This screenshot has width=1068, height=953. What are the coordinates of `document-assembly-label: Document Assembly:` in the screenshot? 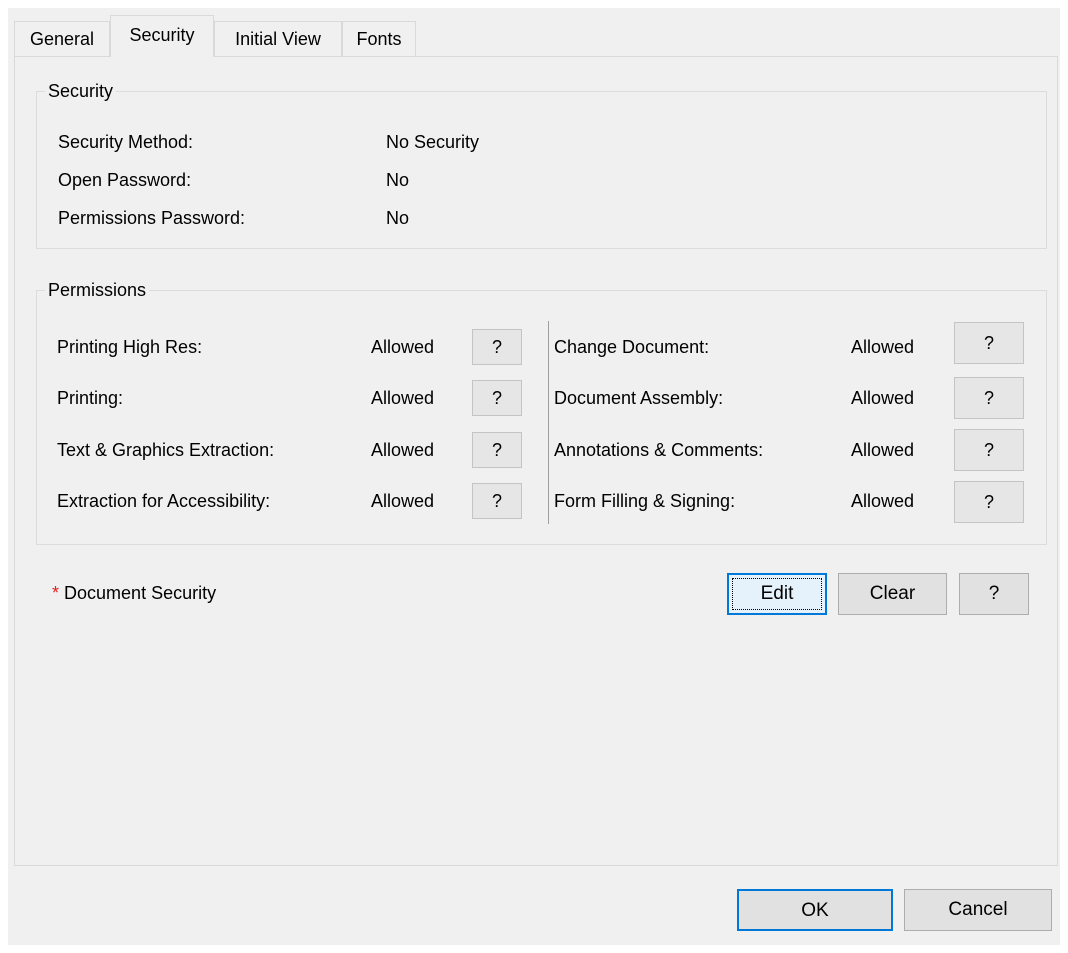 It's located at (639, 398).